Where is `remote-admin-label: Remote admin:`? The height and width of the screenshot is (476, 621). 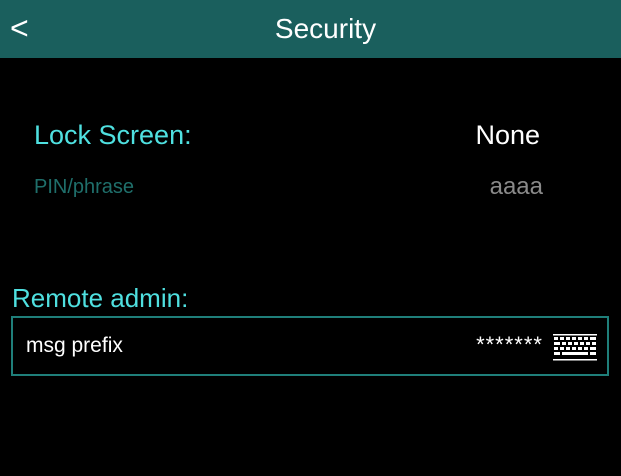 remote-admin-label: Remote admin: is located at coordinates (100, 298).